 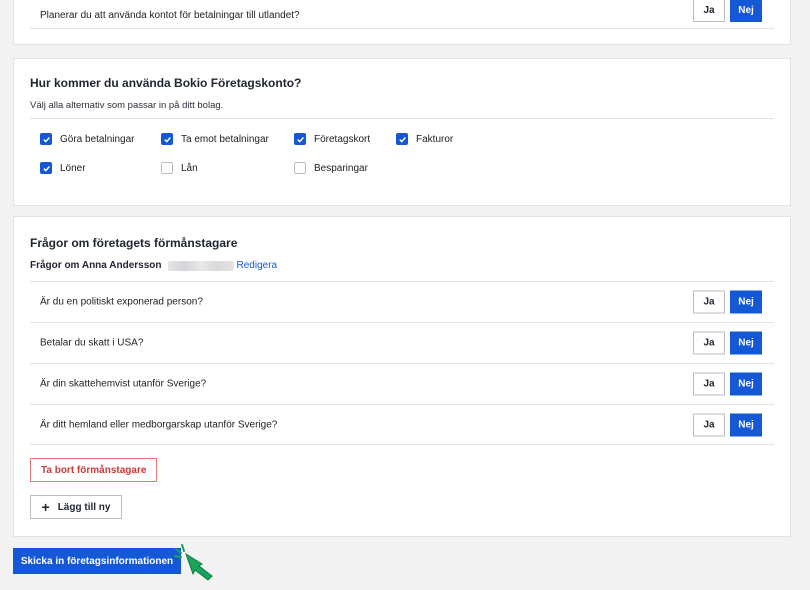 I want to click on checkbox-label: Fakturor, so click(x=435, y=139).